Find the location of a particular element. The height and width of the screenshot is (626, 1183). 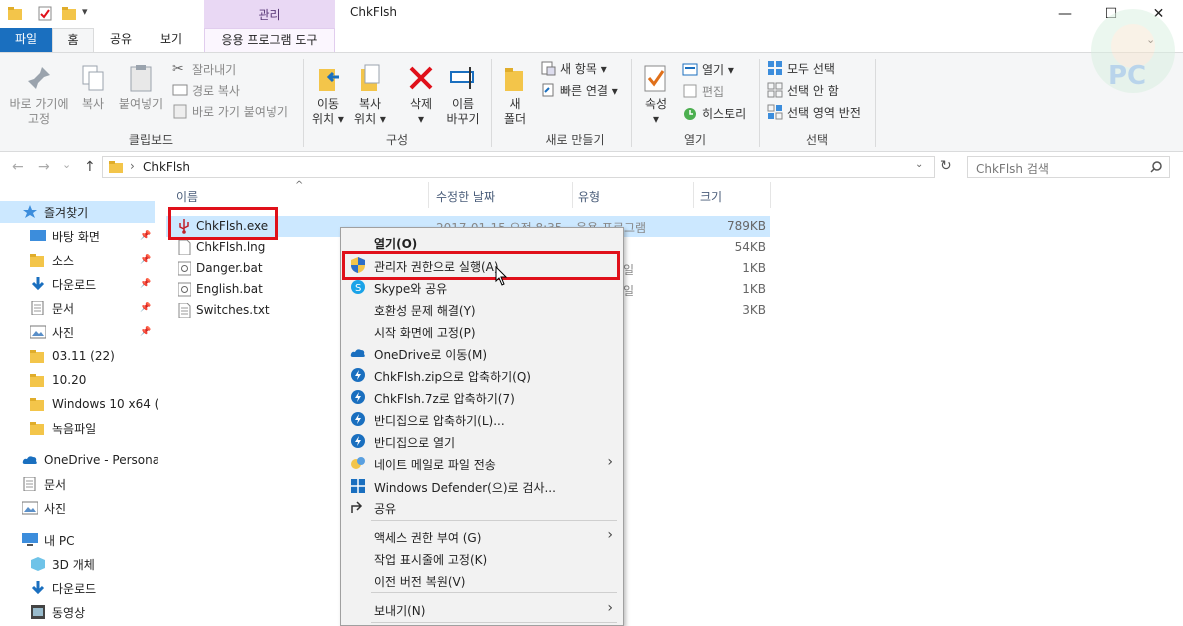

refresh-icon: ↻ is located at coordinates (946, 166).